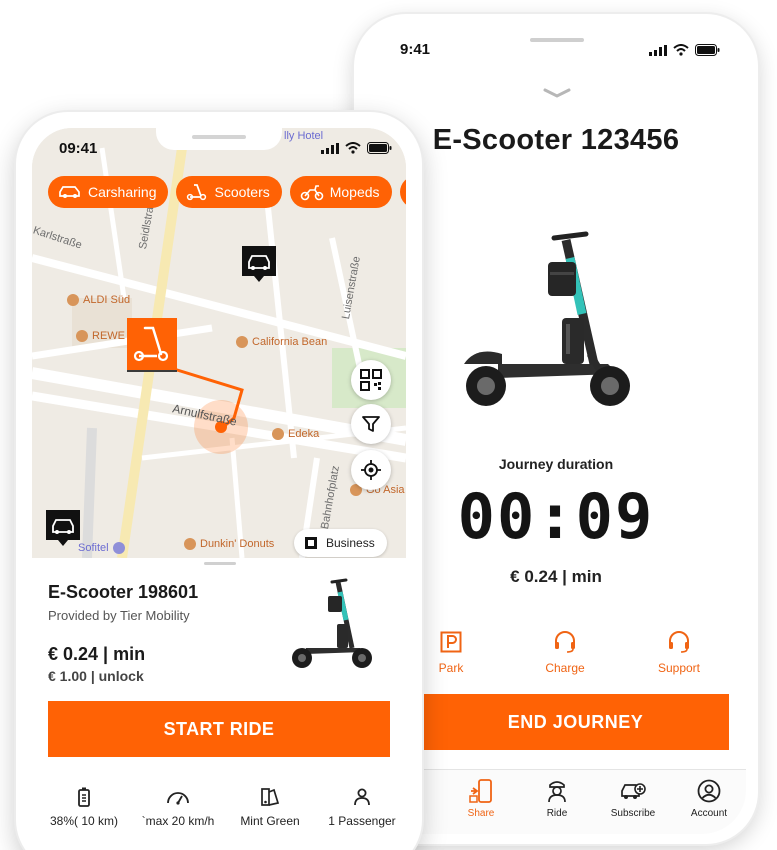 This screenshot has height=850, width=777. I want to click on poi-dunkin: Dunkin' Donuts, so click(229, 544).